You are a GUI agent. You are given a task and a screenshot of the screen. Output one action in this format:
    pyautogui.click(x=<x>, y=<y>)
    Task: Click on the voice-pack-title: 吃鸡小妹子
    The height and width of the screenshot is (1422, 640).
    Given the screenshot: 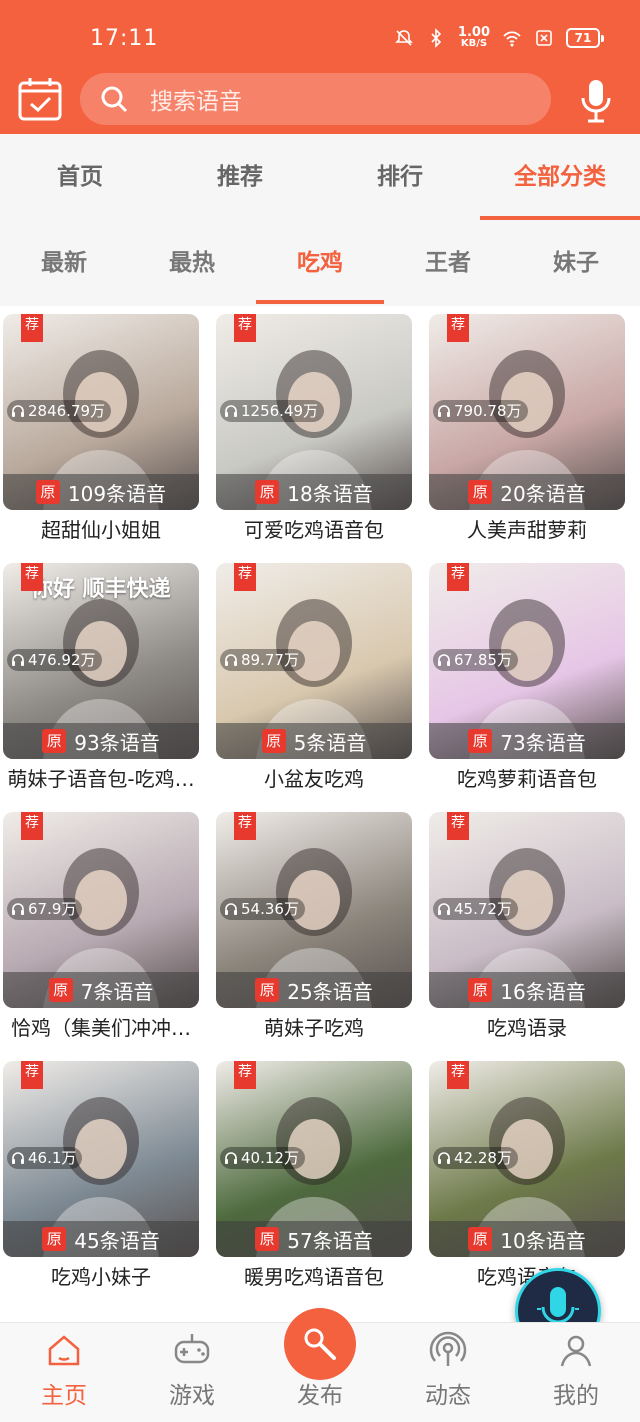 What is the action you would take?
    pyautogui.click(x=101, y=1275)
    